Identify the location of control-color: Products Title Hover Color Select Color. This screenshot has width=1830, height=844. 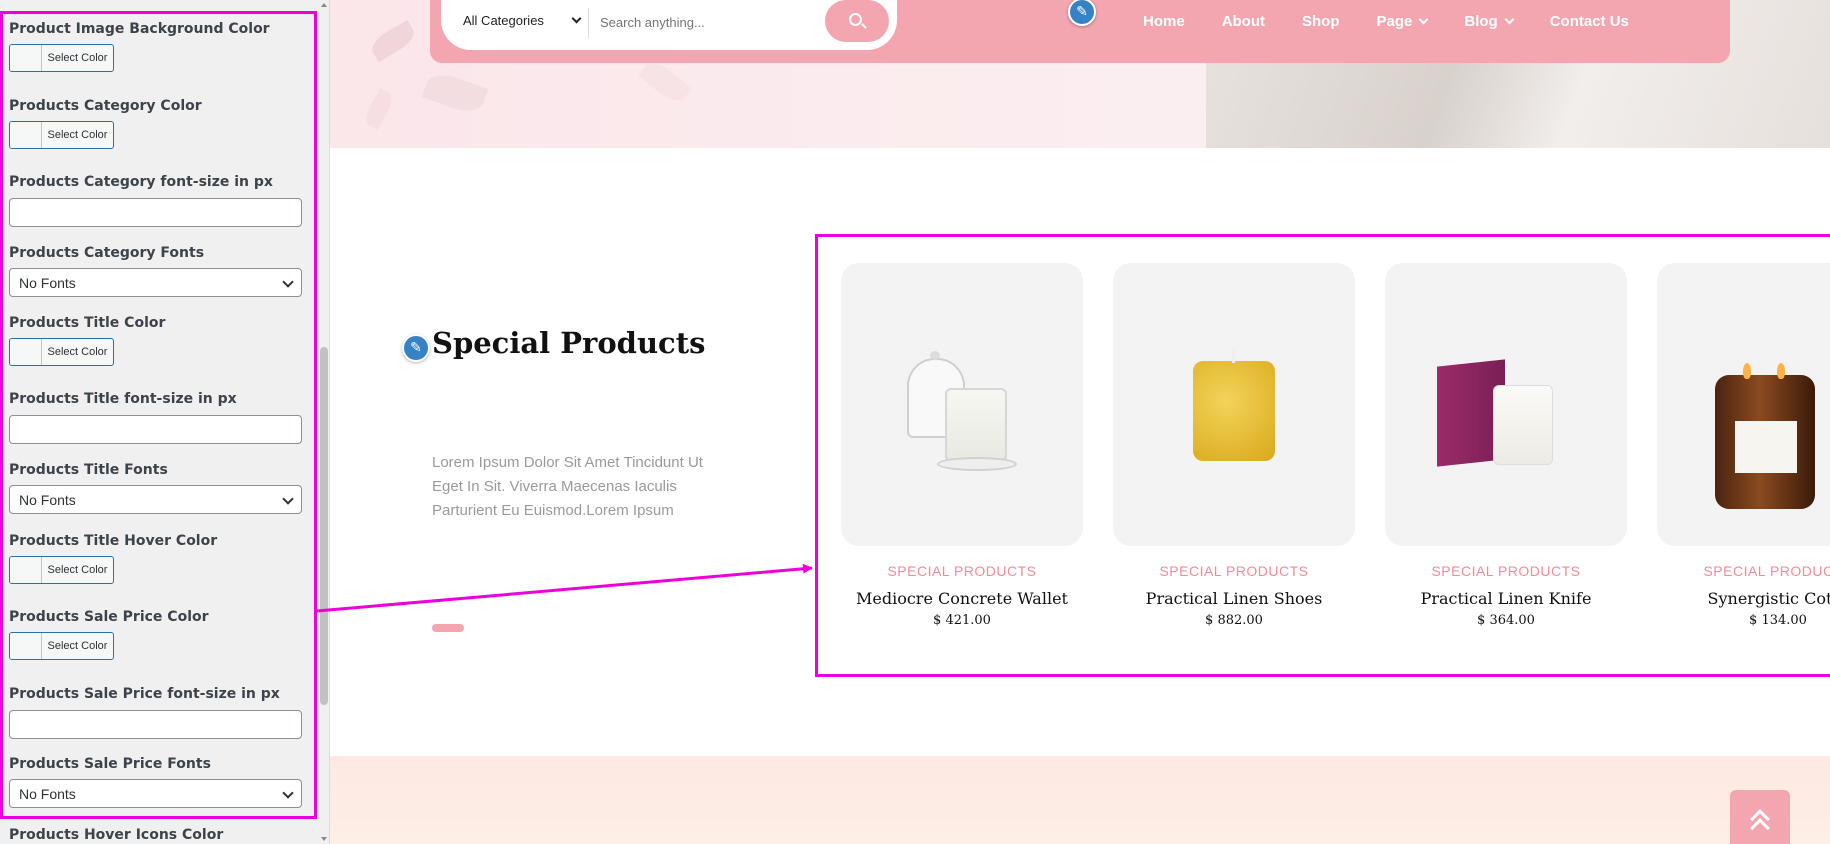
(155, 558).